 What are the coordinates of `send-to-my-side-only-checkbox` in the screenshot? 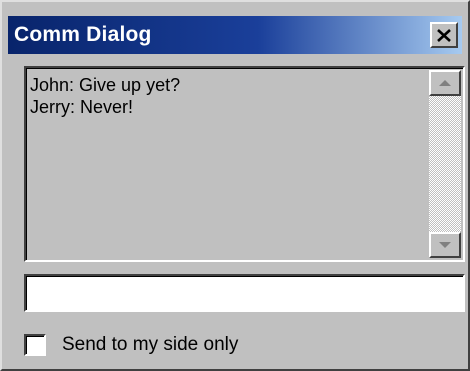 It's located at (35, 345).